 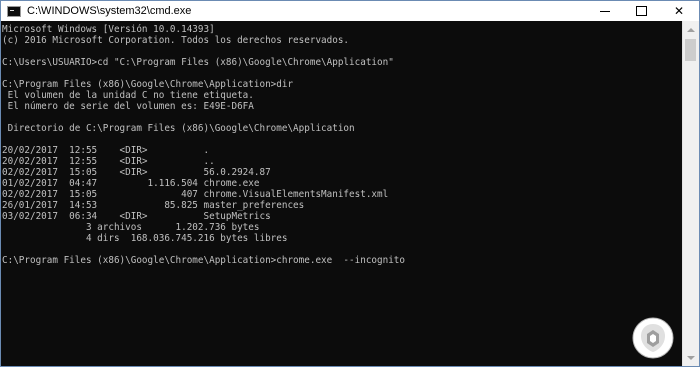 I want to click on maximize-icon, so click(x=641, y=11).